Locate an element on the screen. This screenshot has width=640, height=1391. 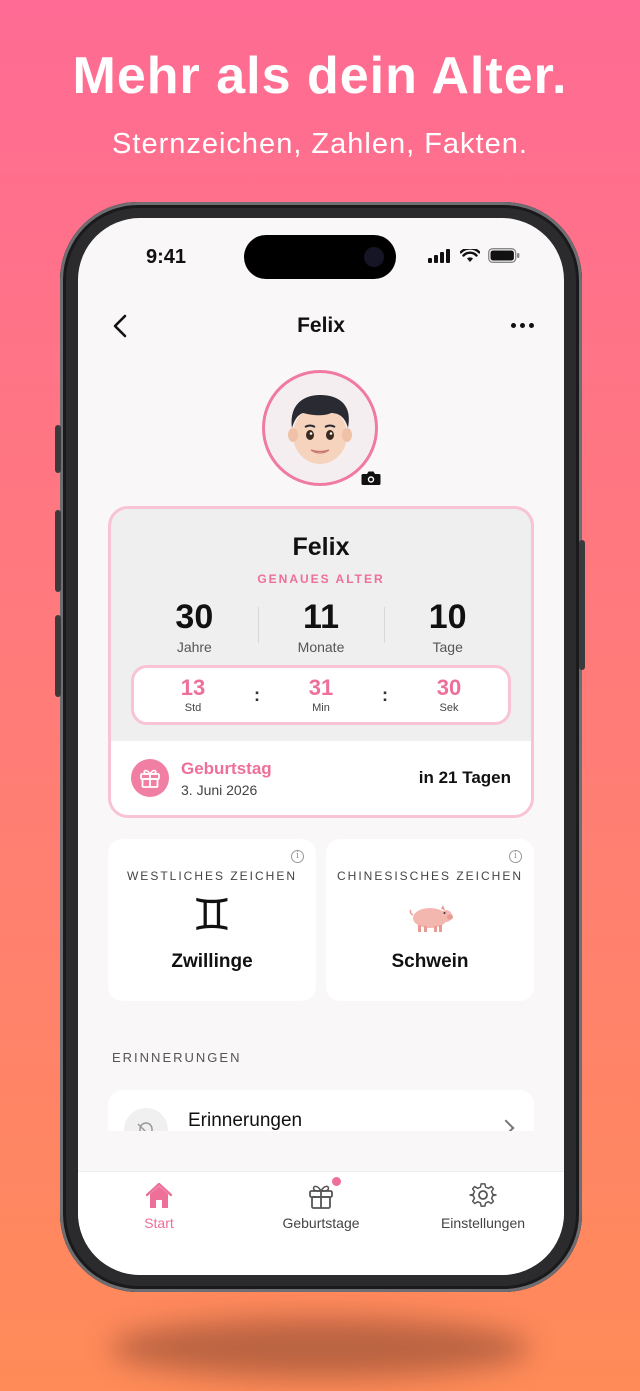
age-card-name: Felix is located at coordinates (321, 547).